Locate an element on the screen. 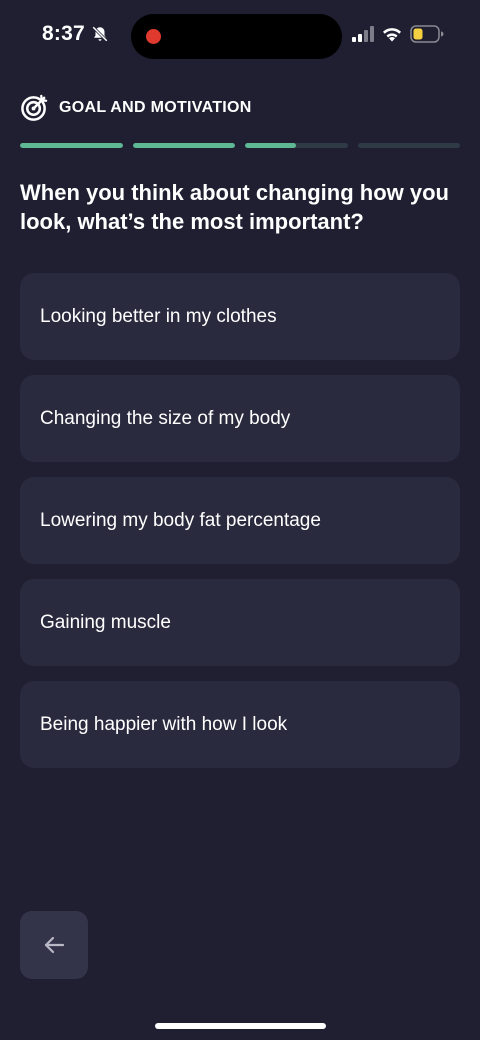 The width and height of the screenshot is (480, 1040). status-time: 8:37 is located at coordinates (63, 33).